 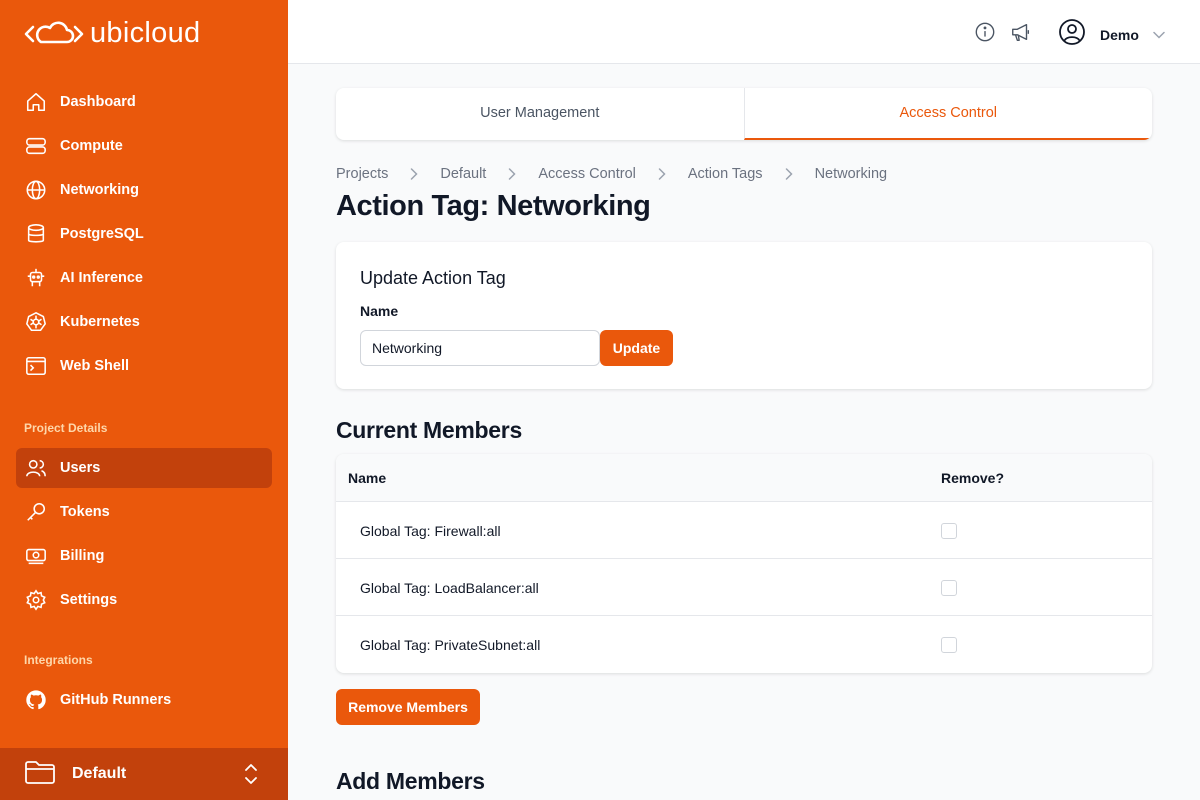 I want to click on brand-name: ubicloud, so click(x=145, y=33).